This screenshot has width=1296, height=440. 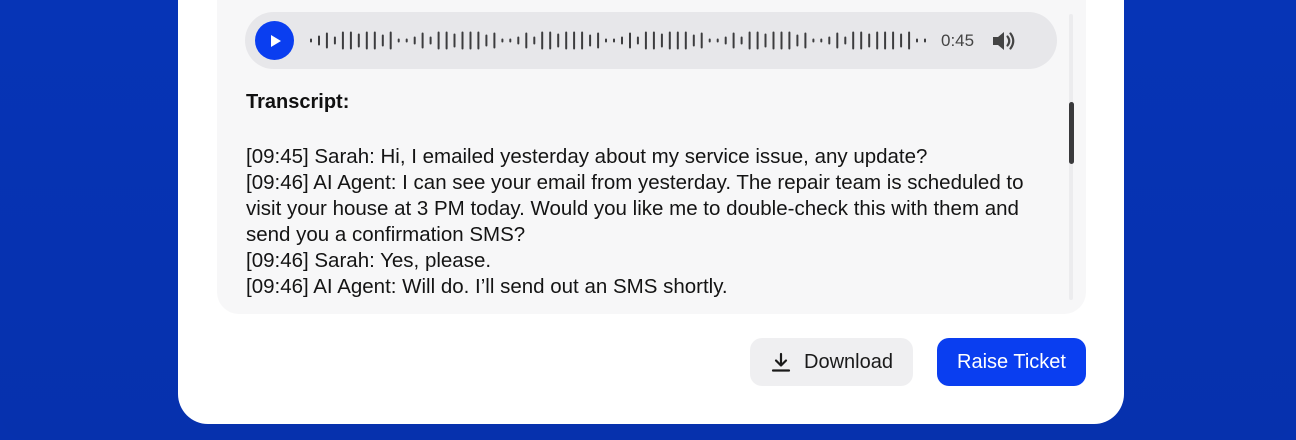 I want to click on play-button, so click(x=274, y=40).